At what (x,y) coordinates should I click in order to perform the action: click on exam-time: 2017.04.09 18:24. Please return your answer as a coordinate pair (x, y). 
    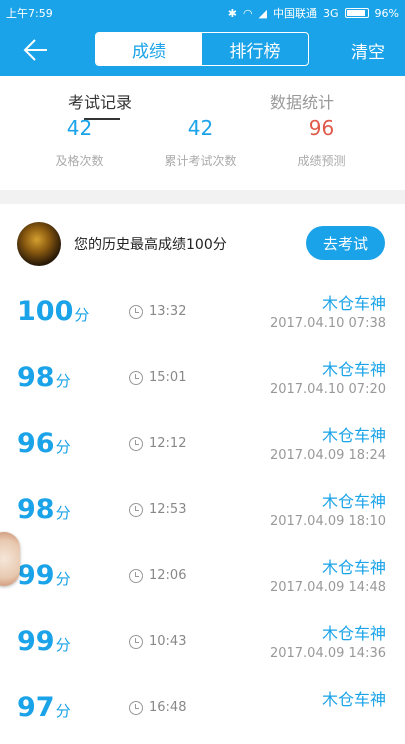
    Looking at the image, I should click on (327, 455).